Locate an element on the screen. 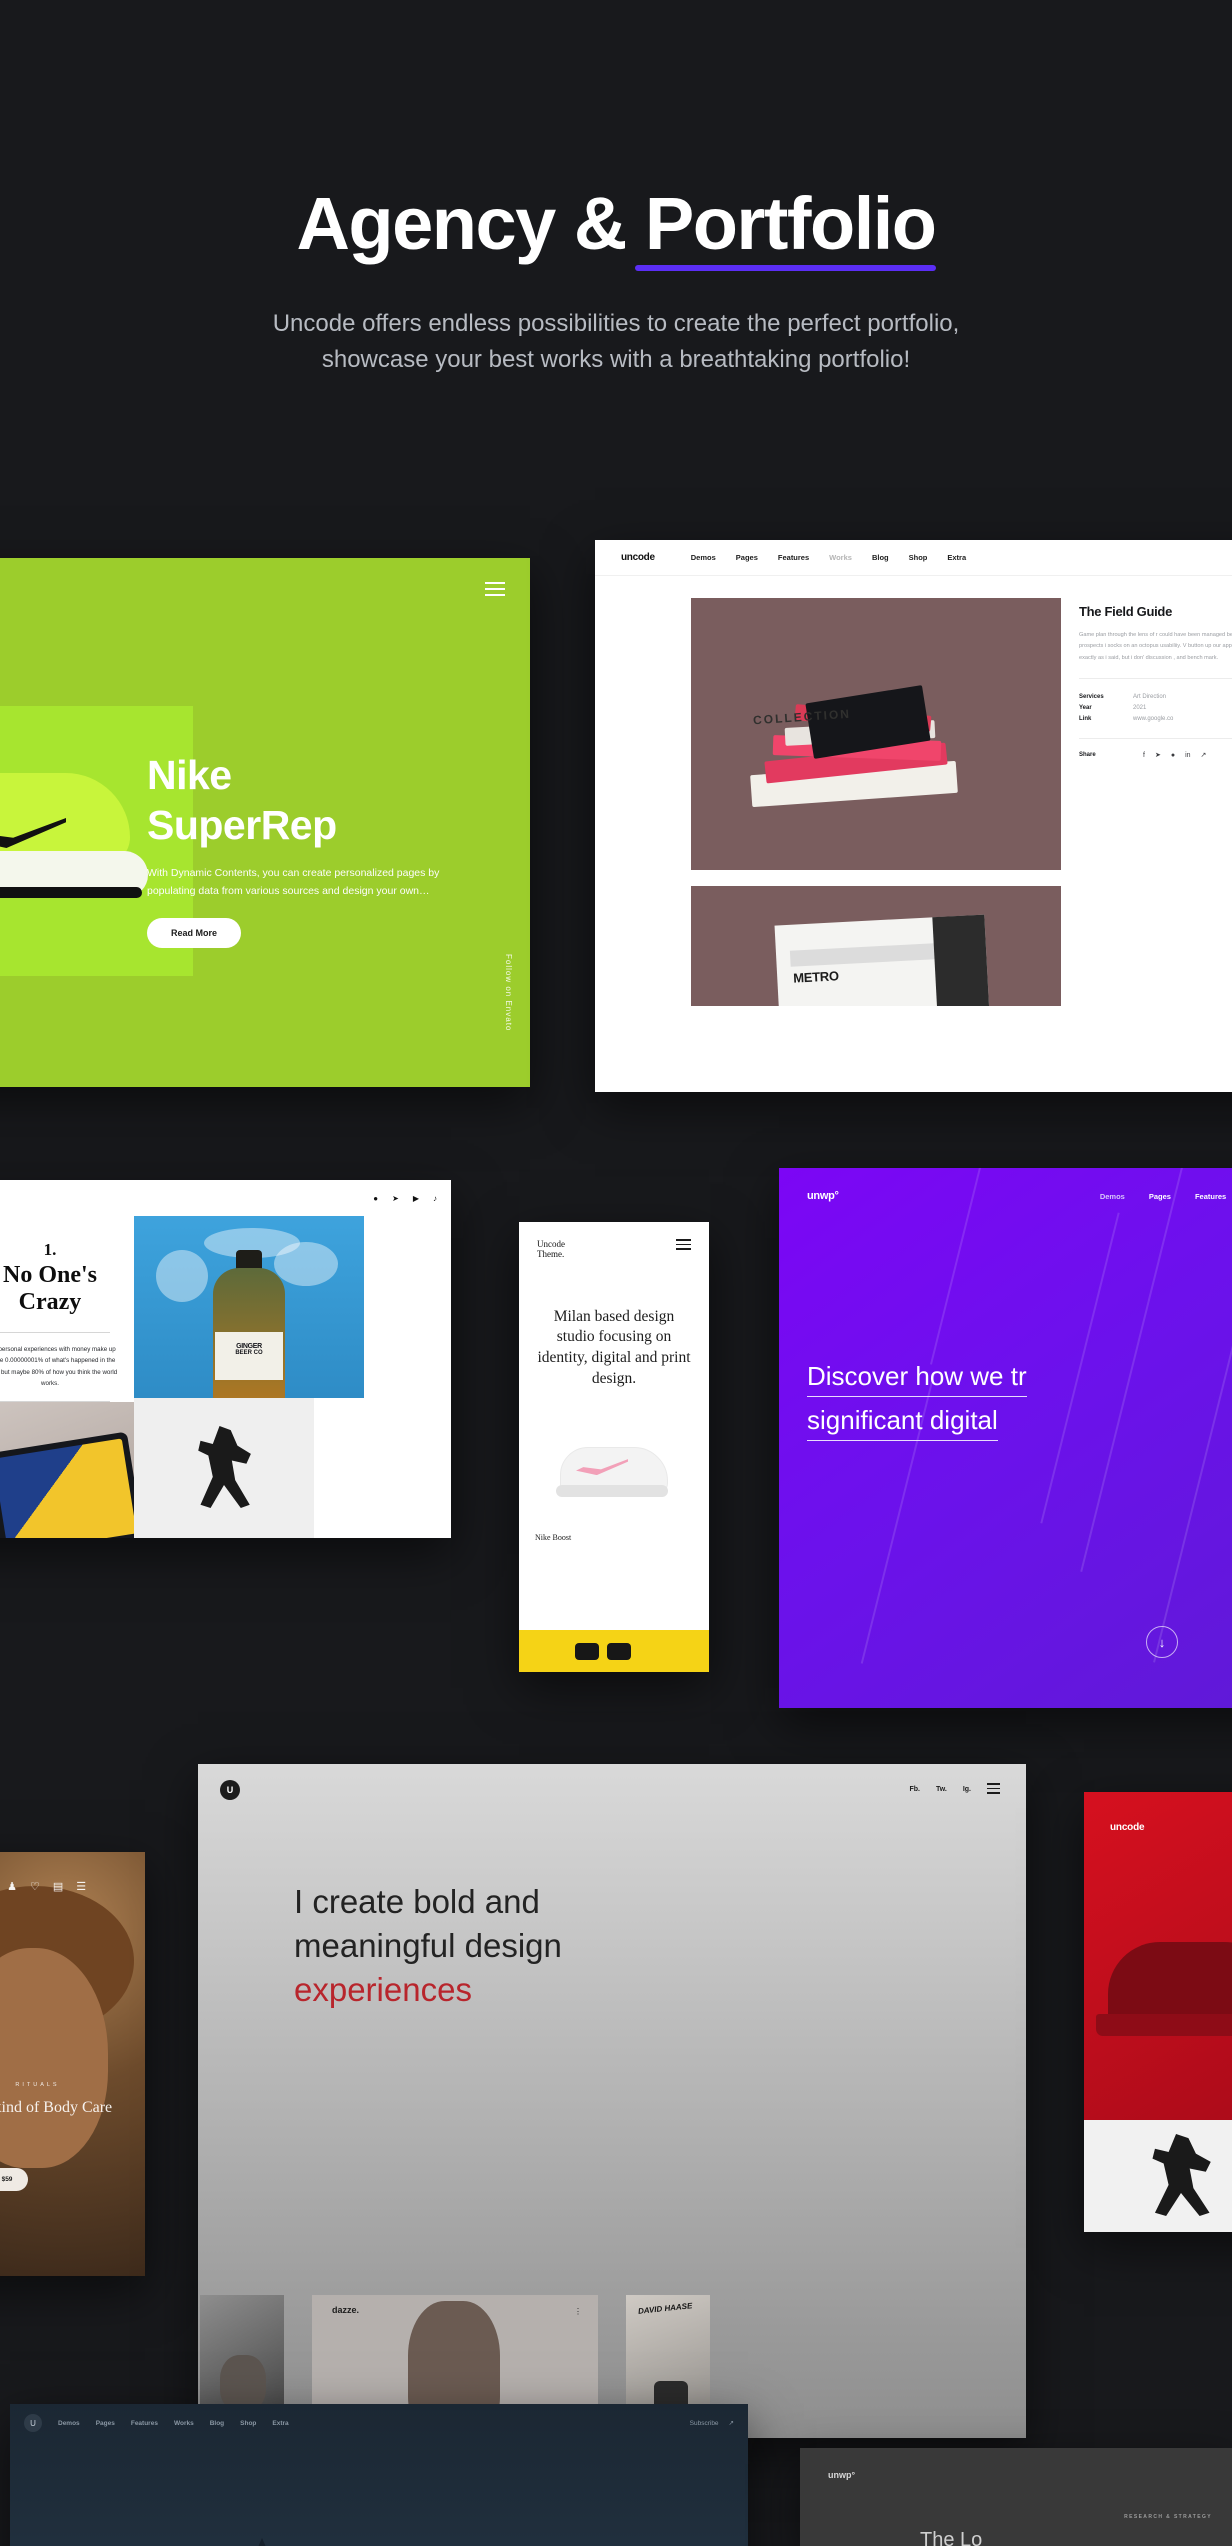 Image resolution: width=1232 pixels, height=2546 pixels. sneaker-product-image is located at coordinates (614, 1470).